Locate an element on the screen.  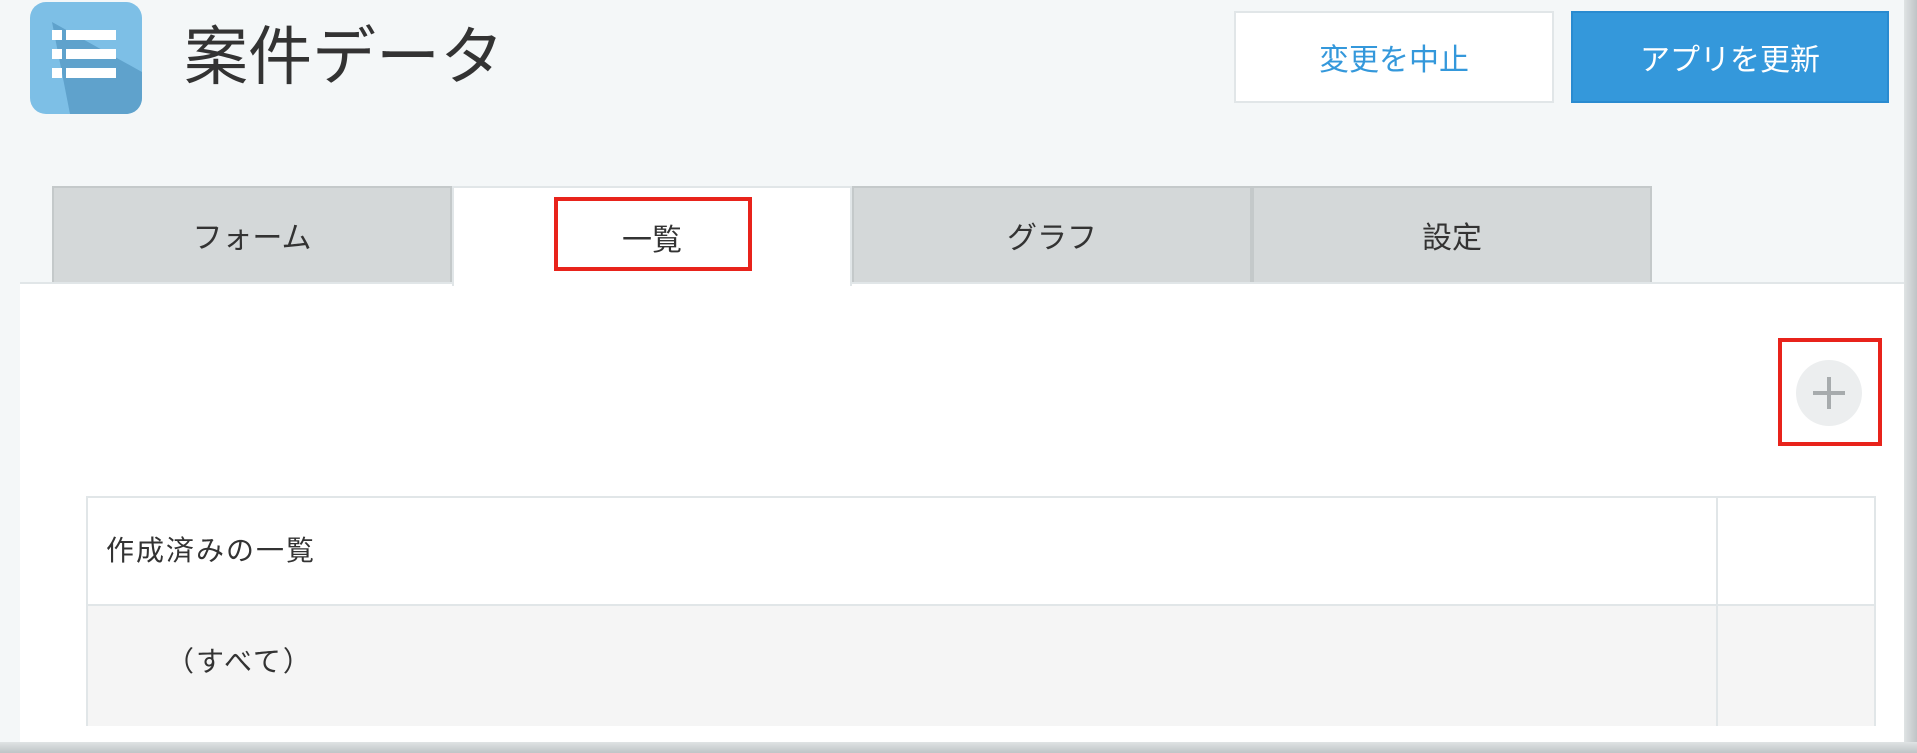
app-title: 案件データ is located at coordinates (344, 58).